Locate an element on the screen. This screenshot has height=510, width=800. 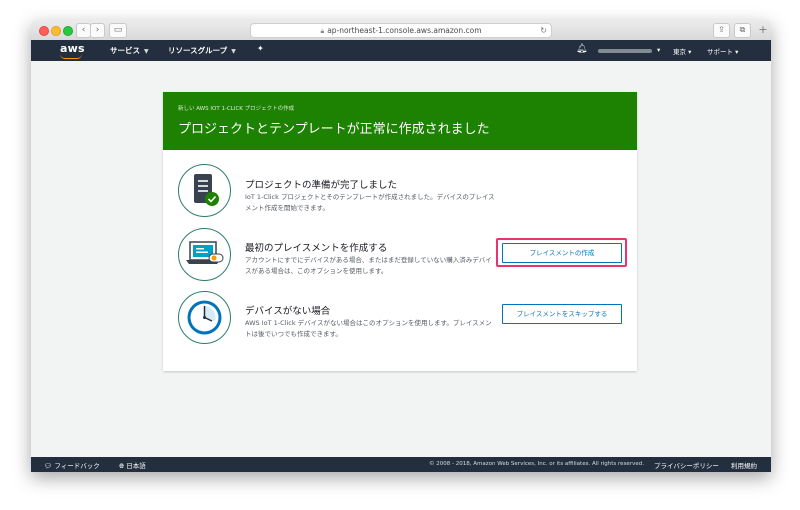
aws-console-nav: aws サービス ▼ リソースグループ ▼ ✦ 🔔︎ ▾ 東京 ▾ サポート ▾ is located at coordinates (401, 50).